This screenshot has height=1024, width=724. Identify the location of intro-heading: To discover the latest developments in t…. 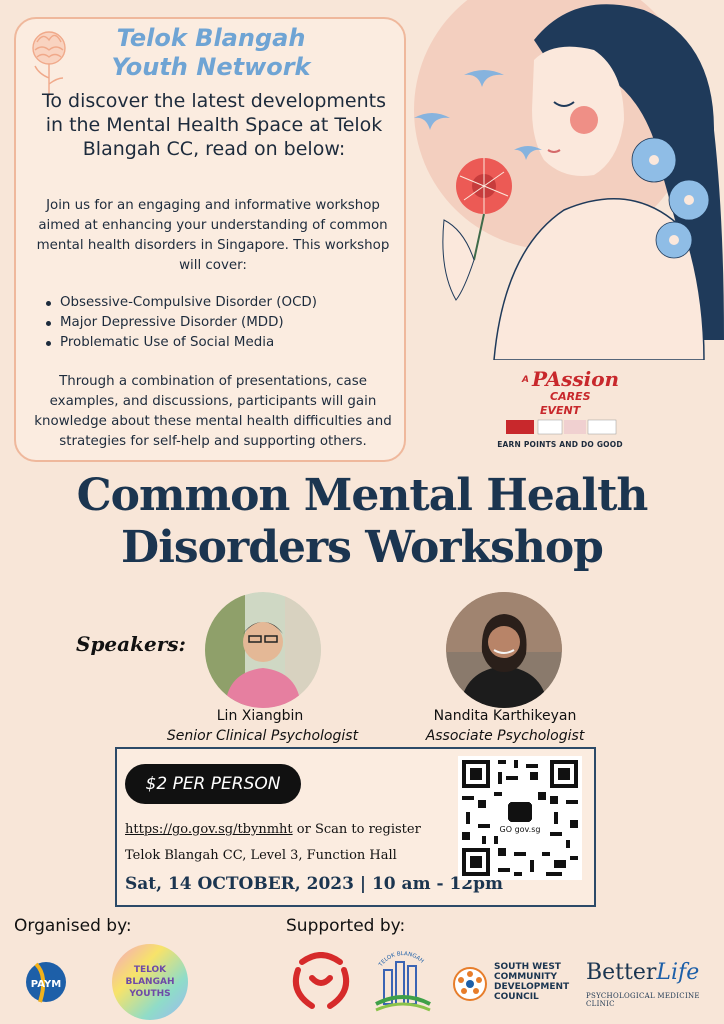
(214, 125).